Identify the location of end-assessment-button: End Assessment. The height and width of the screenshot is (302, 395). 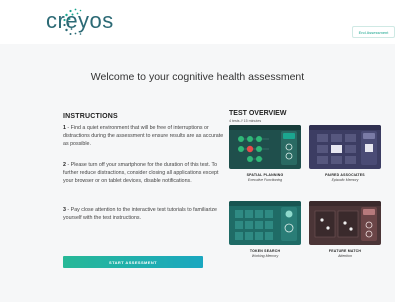
(373, 32).